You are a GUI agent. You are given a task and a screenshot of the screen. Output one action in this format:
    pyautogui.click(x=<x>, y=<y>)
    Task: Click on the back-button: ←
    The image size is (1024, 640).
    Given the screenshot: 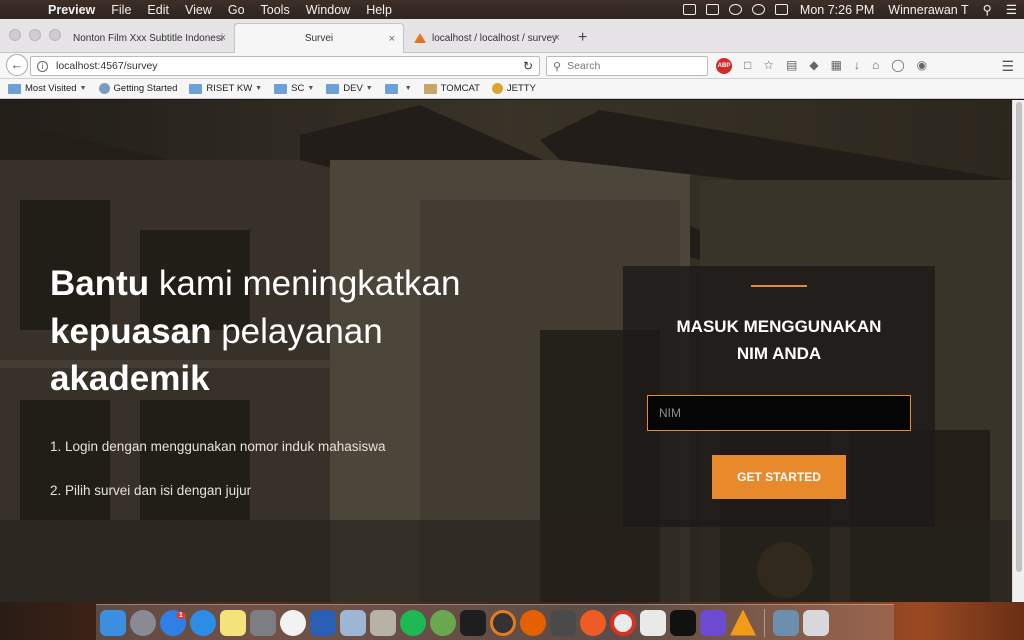 What is the action you would take?
    pyautogui.click(x=17, y=65)
    